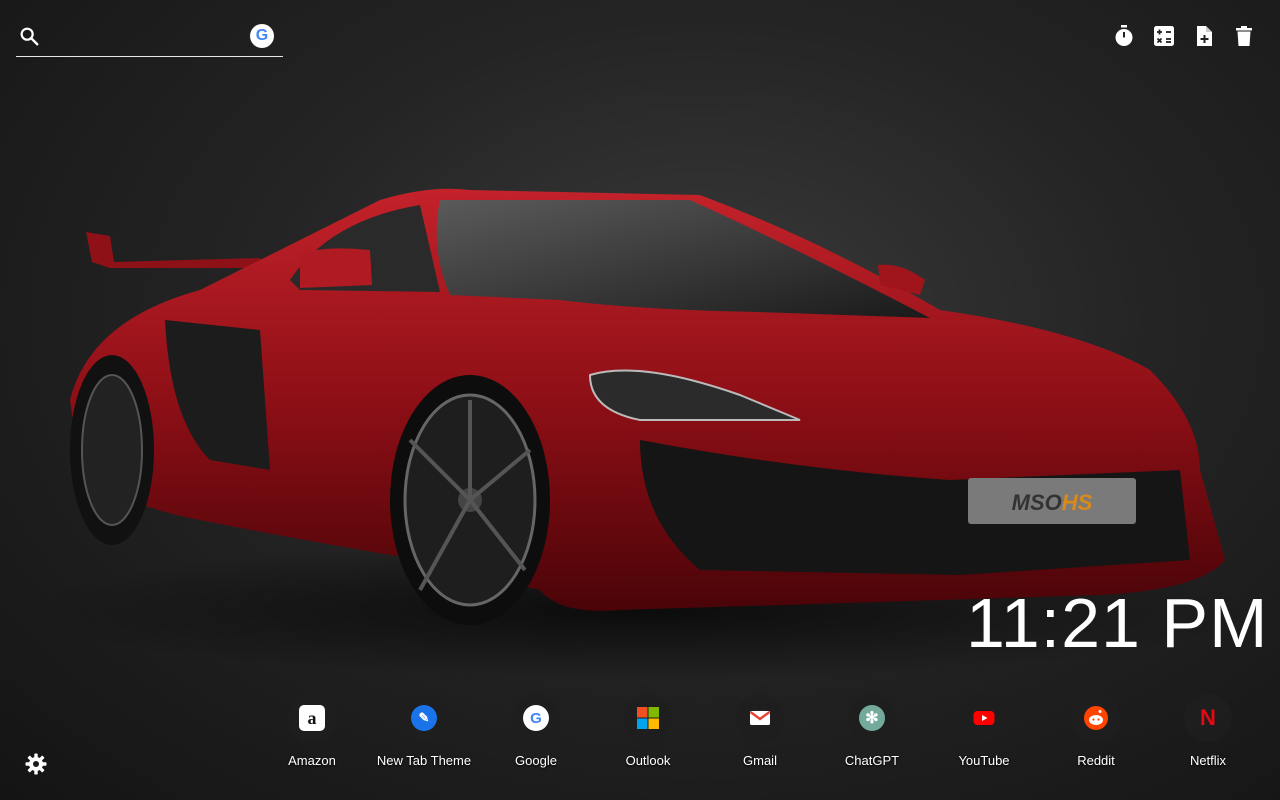  What do you see at coordinates (984, 760) in the screenshot?
I see `shortcut-label: YouTube` at bounding box center [984, 760].